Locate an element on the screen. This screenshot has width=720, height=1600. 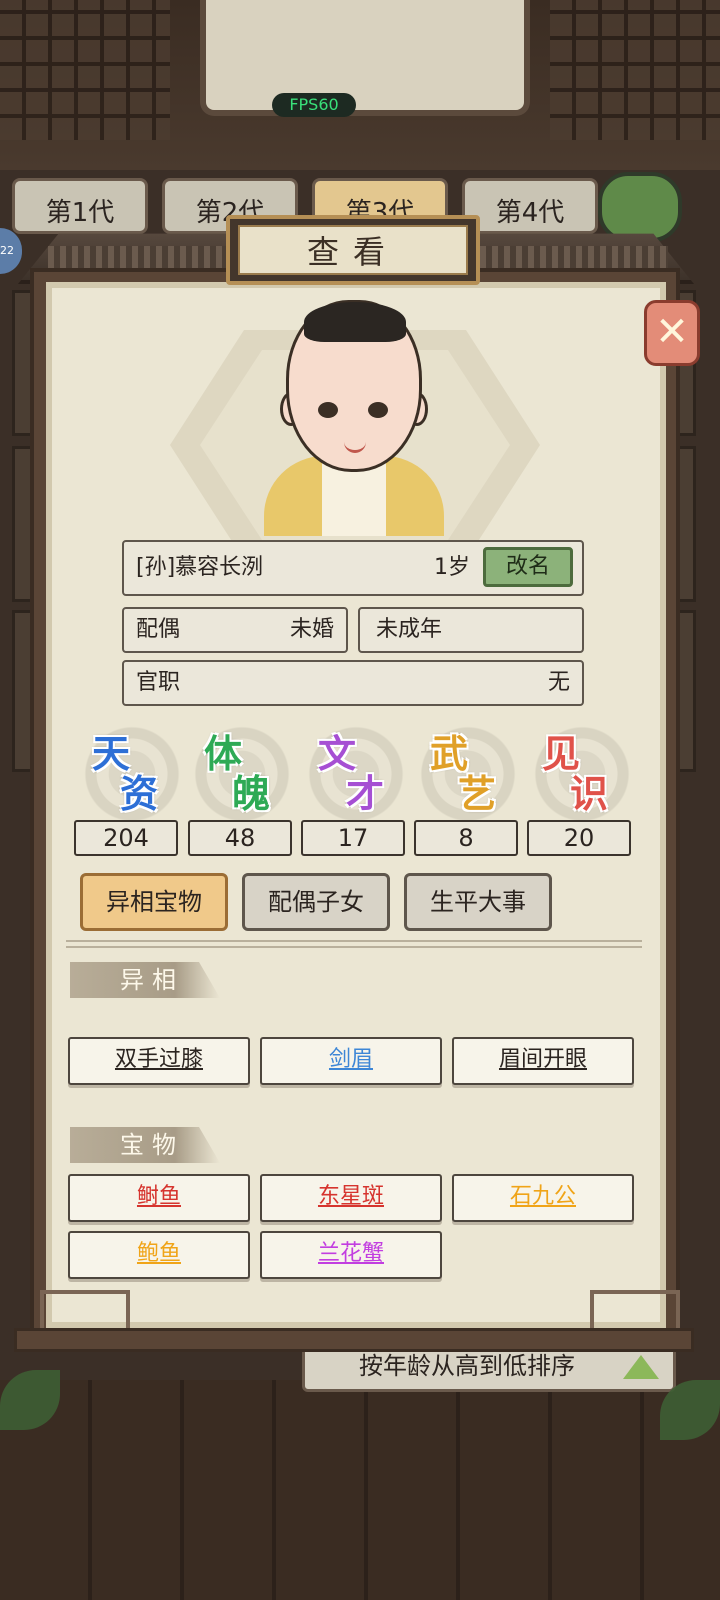
stat-name-talent-1: 天 is located at coordinates (111, 754).